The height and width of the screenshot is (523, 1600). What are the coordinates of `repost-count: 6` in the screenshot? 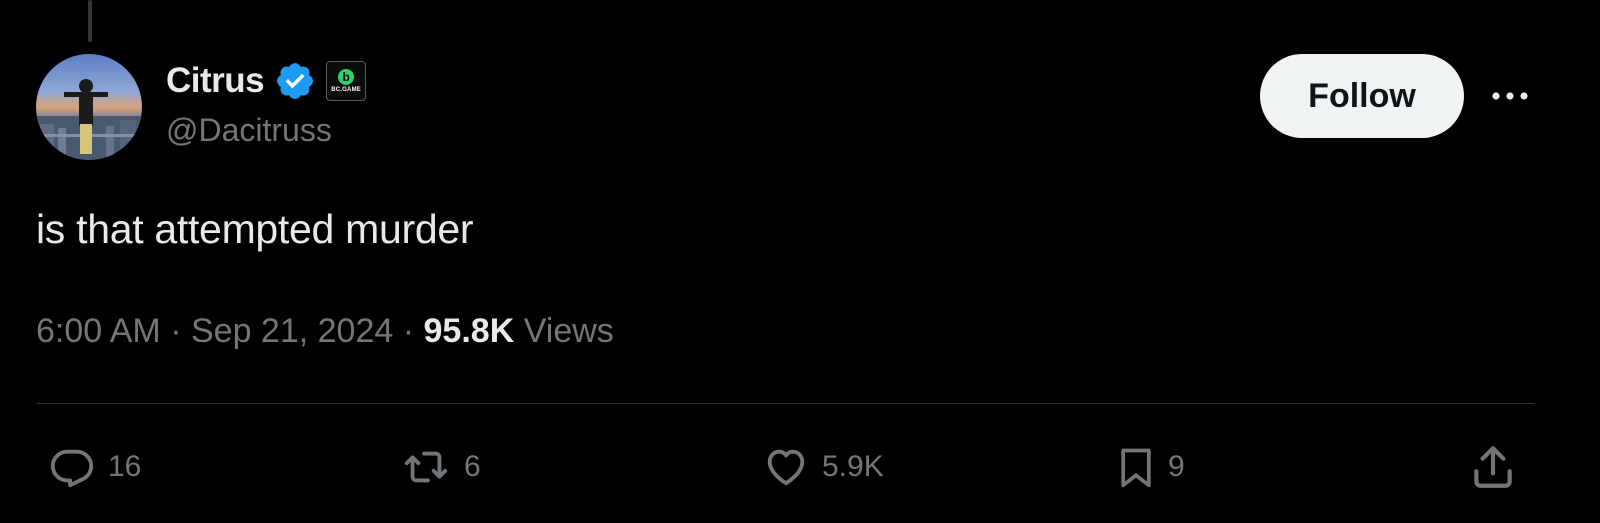 It's located at (472, 466).